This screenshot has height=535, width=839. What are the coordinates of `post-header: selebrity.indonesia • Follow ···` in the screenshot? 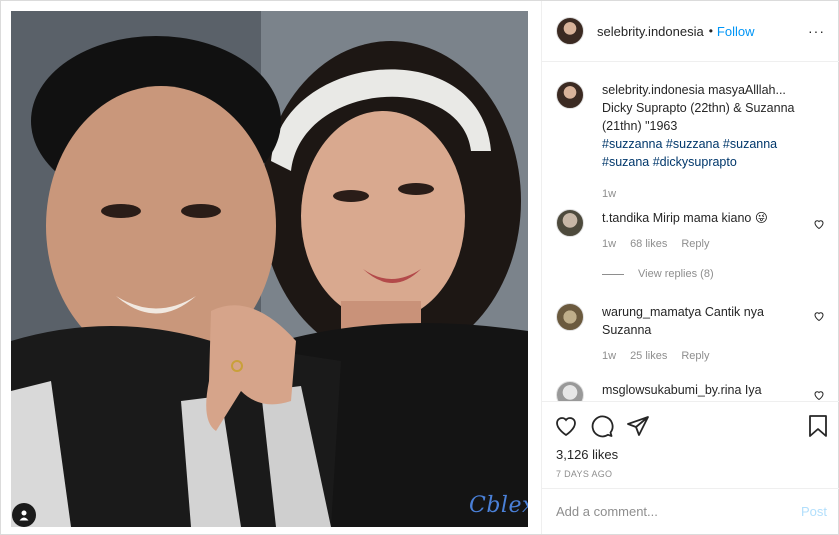 It's located at (690, 31).